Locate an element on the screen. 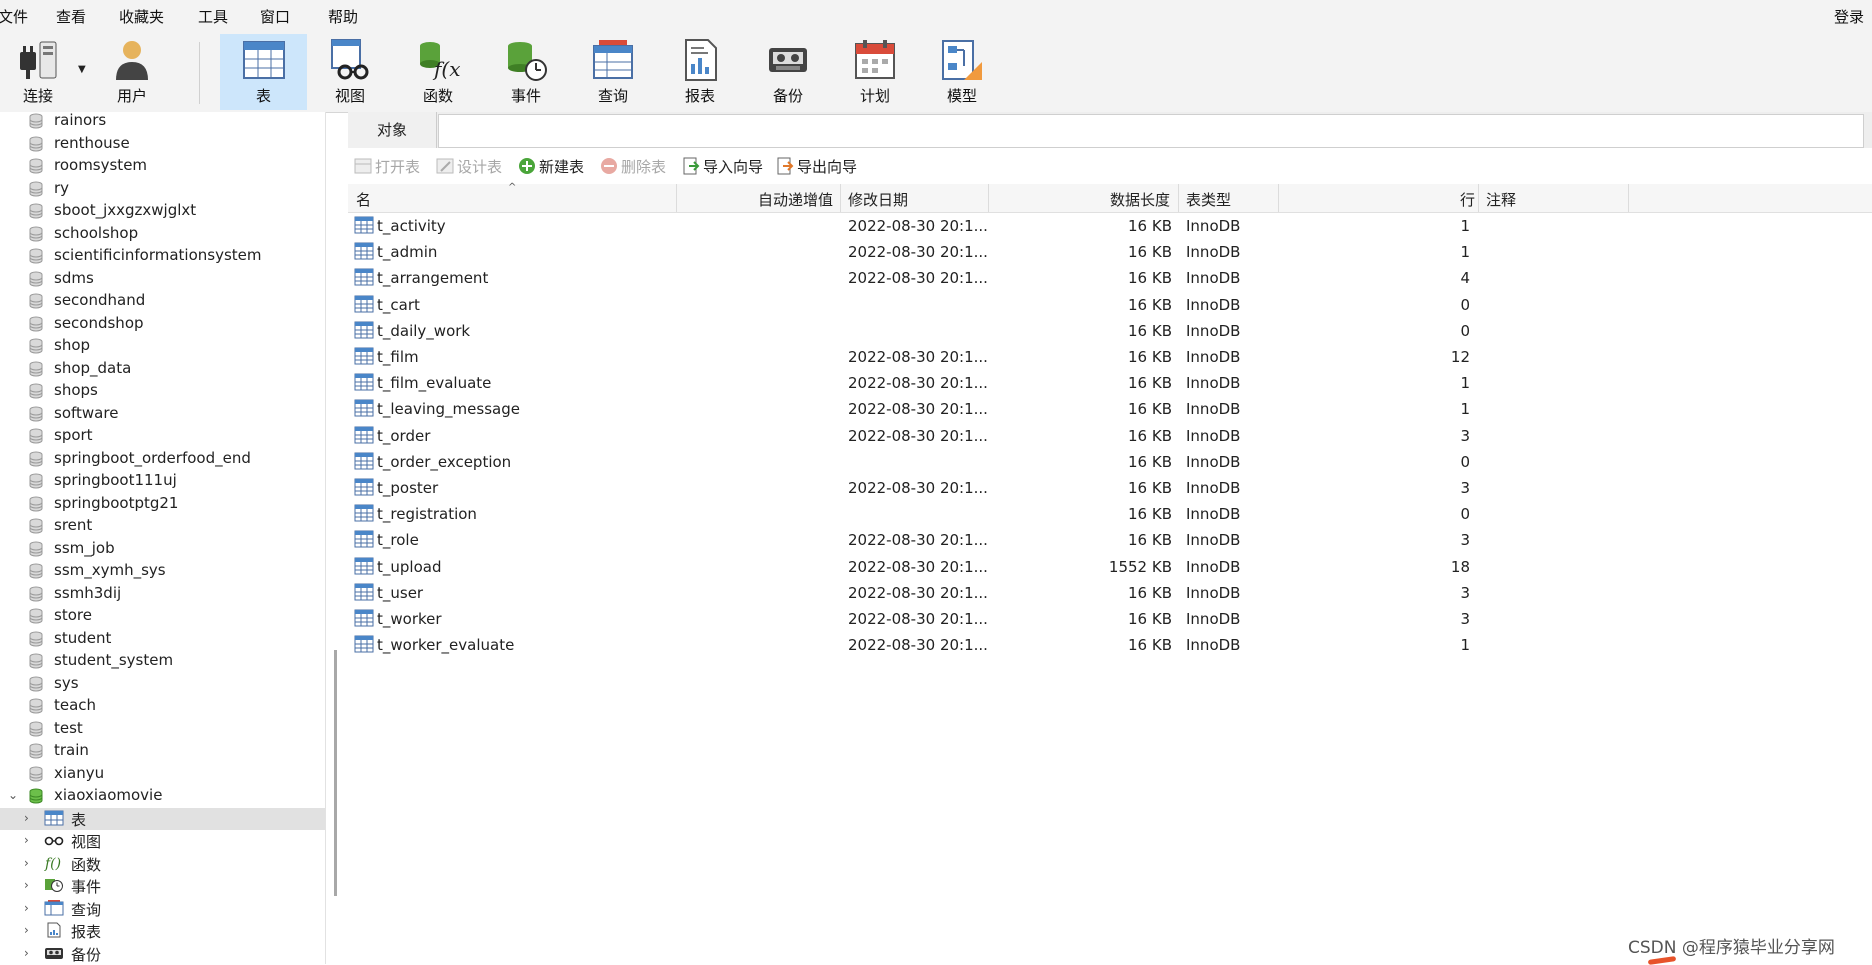 The width and height of the screenshot is (1872, 965). sidebar-category-item: › 报表 is located at coordinates (162, 931).